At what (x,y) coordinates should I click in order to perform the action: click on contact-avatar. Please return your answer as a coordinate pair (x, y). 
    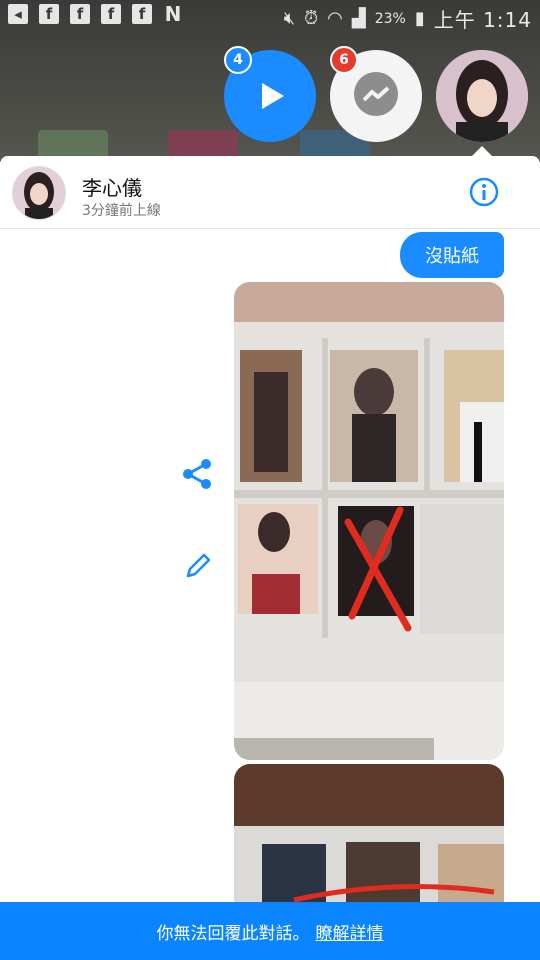
    Looking at the image, I should click on (39, 193).